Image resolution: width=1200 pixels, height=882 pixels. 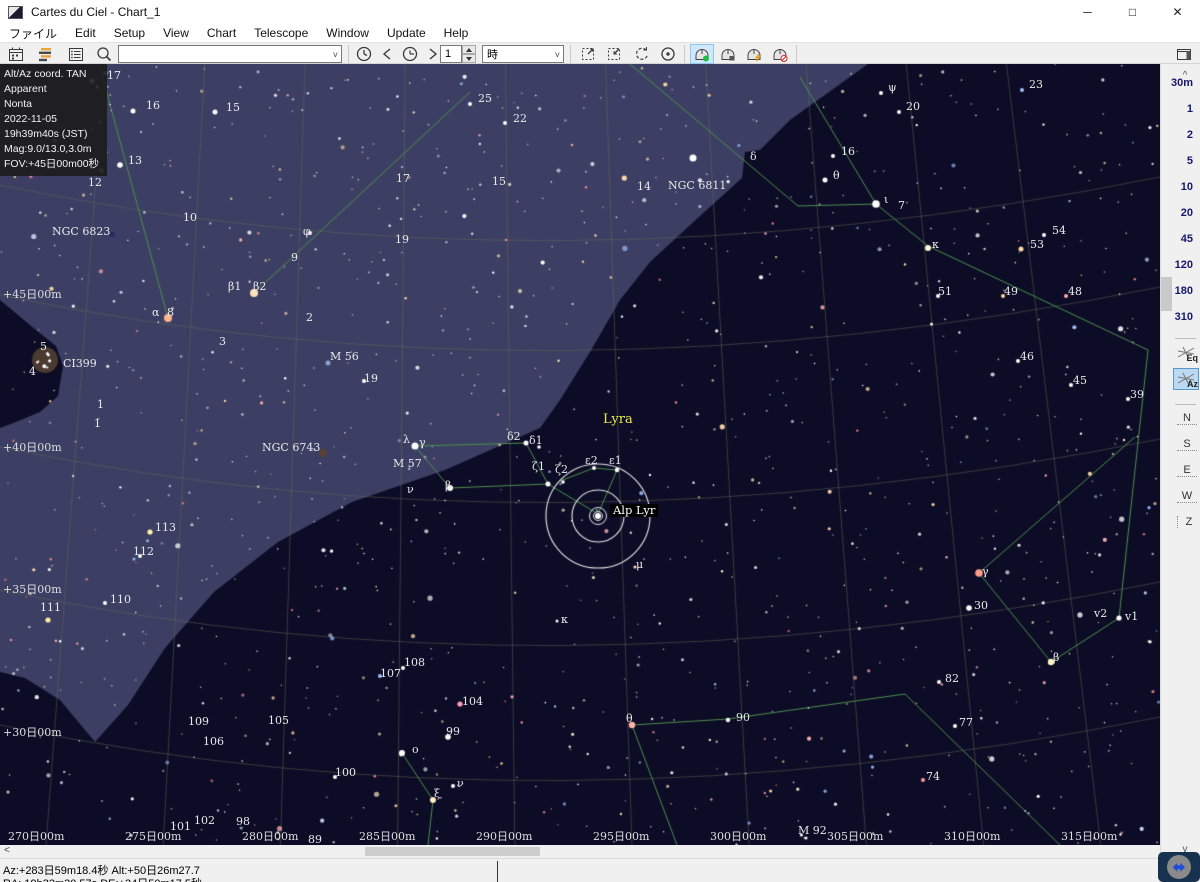 What do you see at coordinates (46, 134) in the screenshot?
I see `info-time: 19h39m40s (JST)` at bounding box center [46, 134].